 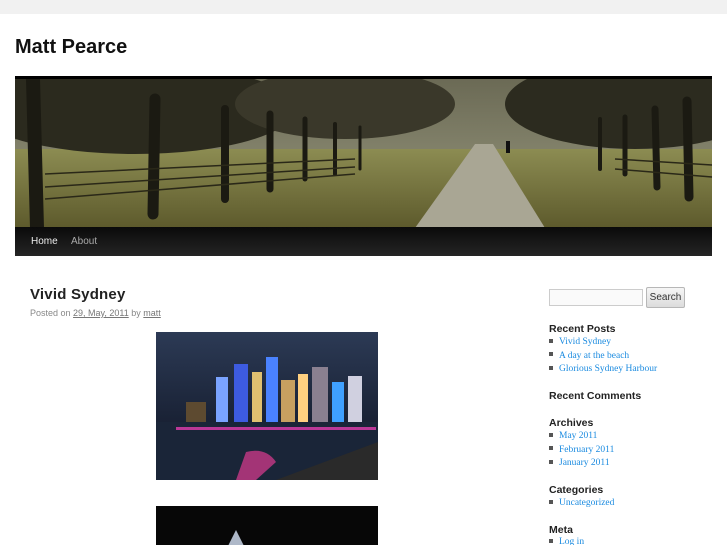 I want to click on nav-about-link: About, so click(x=84, y=241).